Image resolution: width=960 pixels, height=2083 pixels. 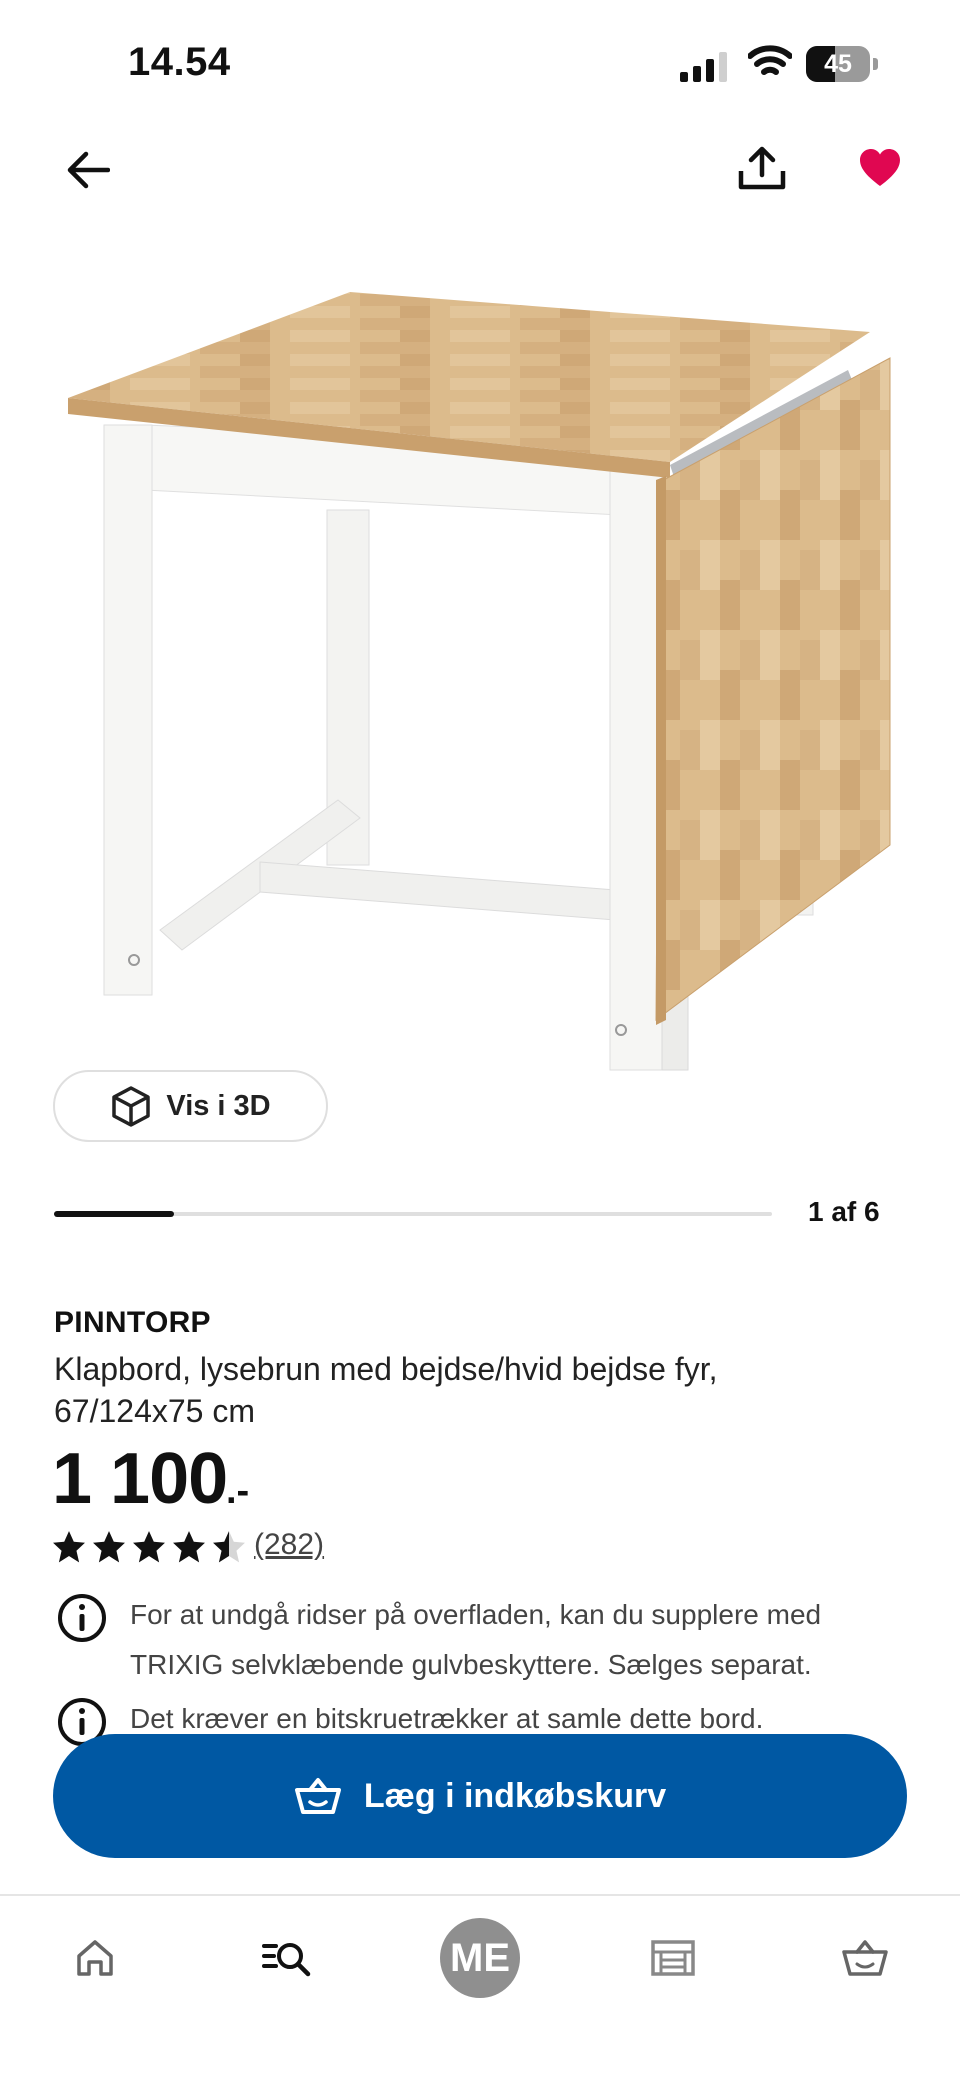 I want to click on rating-stars, so click(x=149, y=1547).